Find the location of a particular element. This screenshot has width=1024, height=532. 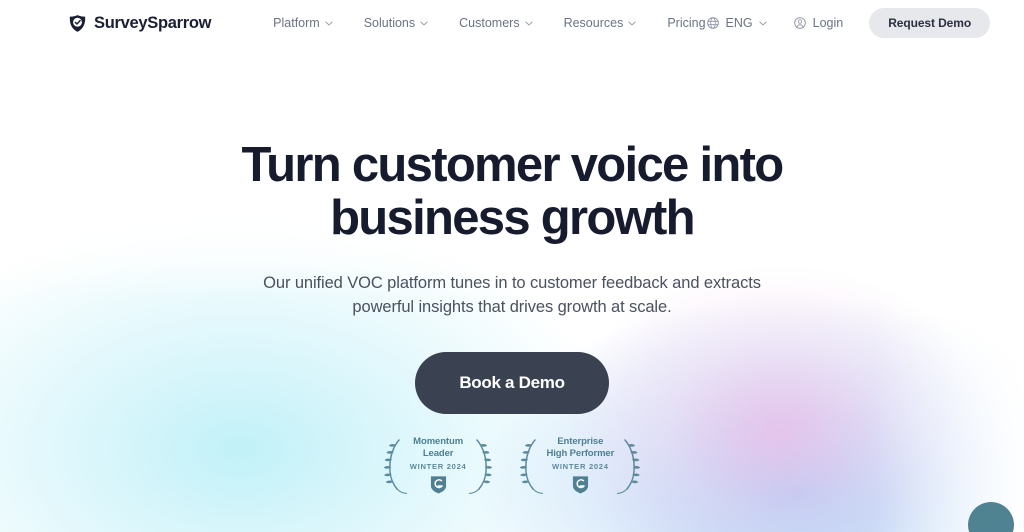

login-label: Login is located at coordinates (828, 23).